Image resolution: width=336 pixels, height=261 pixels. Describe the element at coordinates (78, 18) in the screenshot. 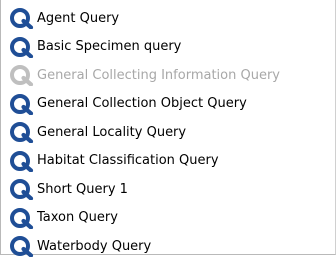

I see `query-item-label: Agent Query` at that location.